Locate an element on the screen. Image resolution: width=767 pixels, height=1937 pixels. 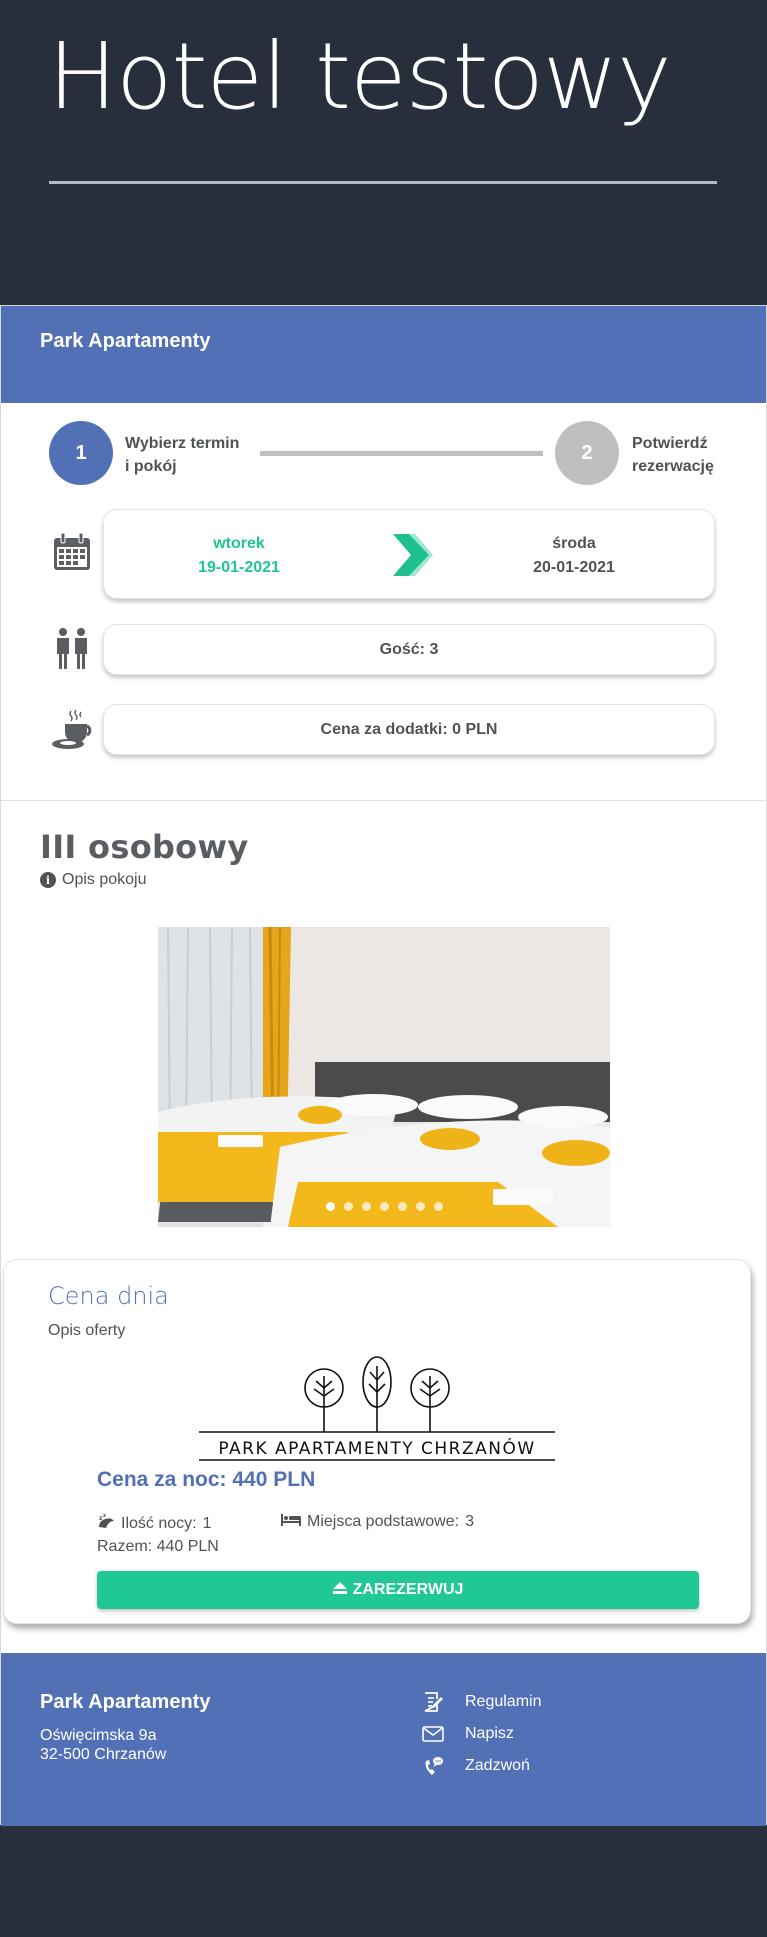
footer-link-zadzwon-label: Zadzwoń is located at coordinates (497, 1765).